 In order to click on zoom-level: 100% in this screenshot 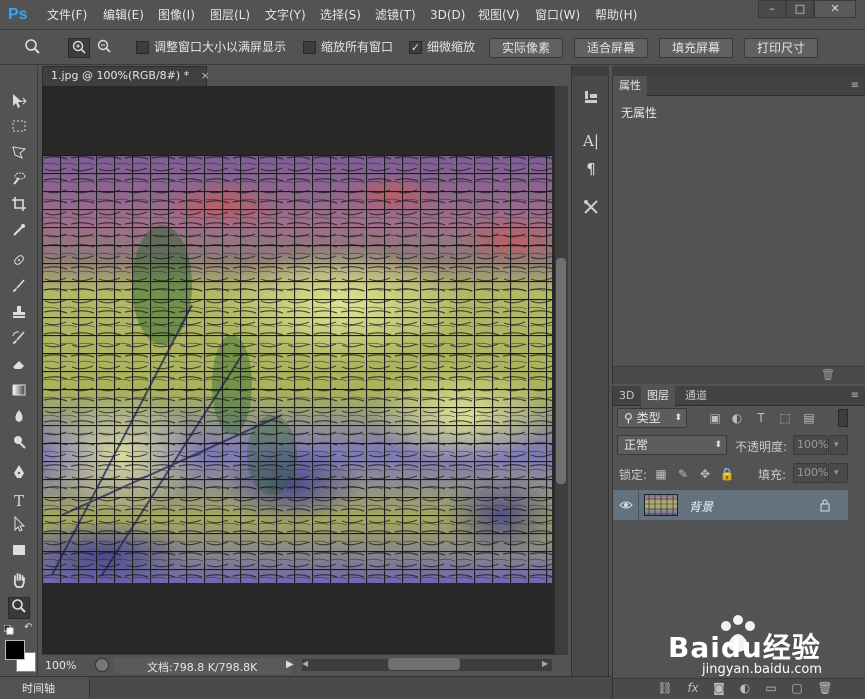, I will do `click(60, 665)`.